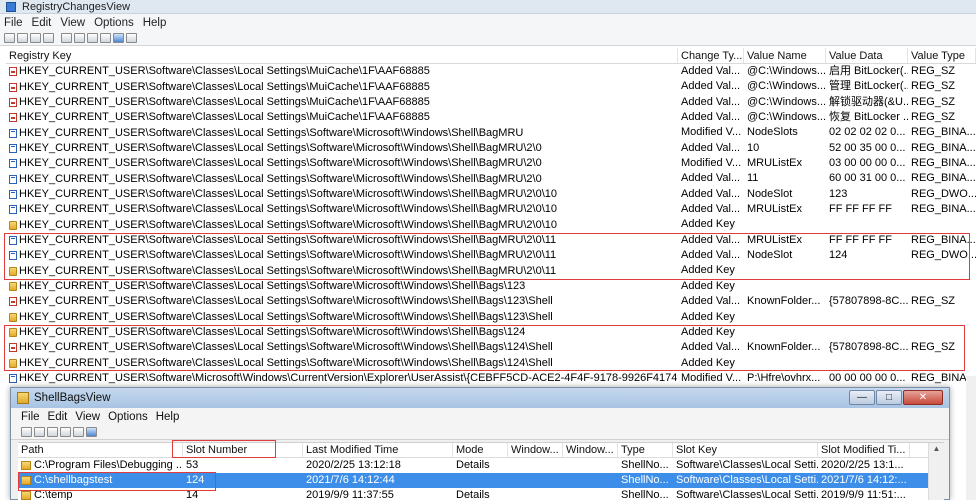  Describe the element at coordinates (889, 397) in the screenshot. I see `maximize-button: □` at that location.